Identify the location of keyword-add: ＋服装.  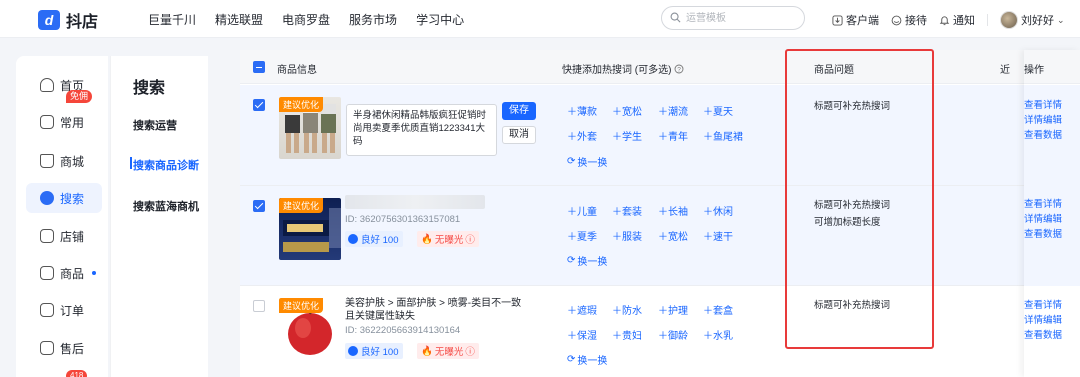
(627, 235).